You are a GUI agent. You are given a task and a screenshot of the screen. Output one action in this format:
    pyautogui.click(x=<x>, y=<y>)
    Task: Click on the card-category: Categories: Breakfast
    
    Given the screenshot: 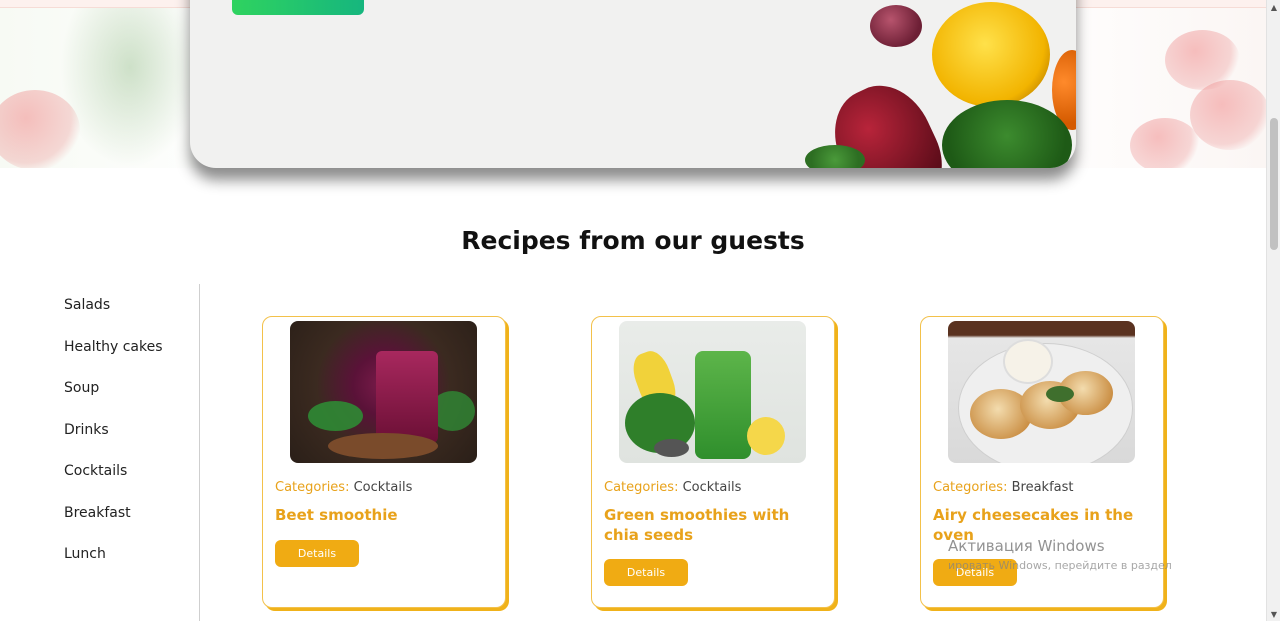 What is the action you would take?
    pyautogui.click(x=1003, y=487)
    